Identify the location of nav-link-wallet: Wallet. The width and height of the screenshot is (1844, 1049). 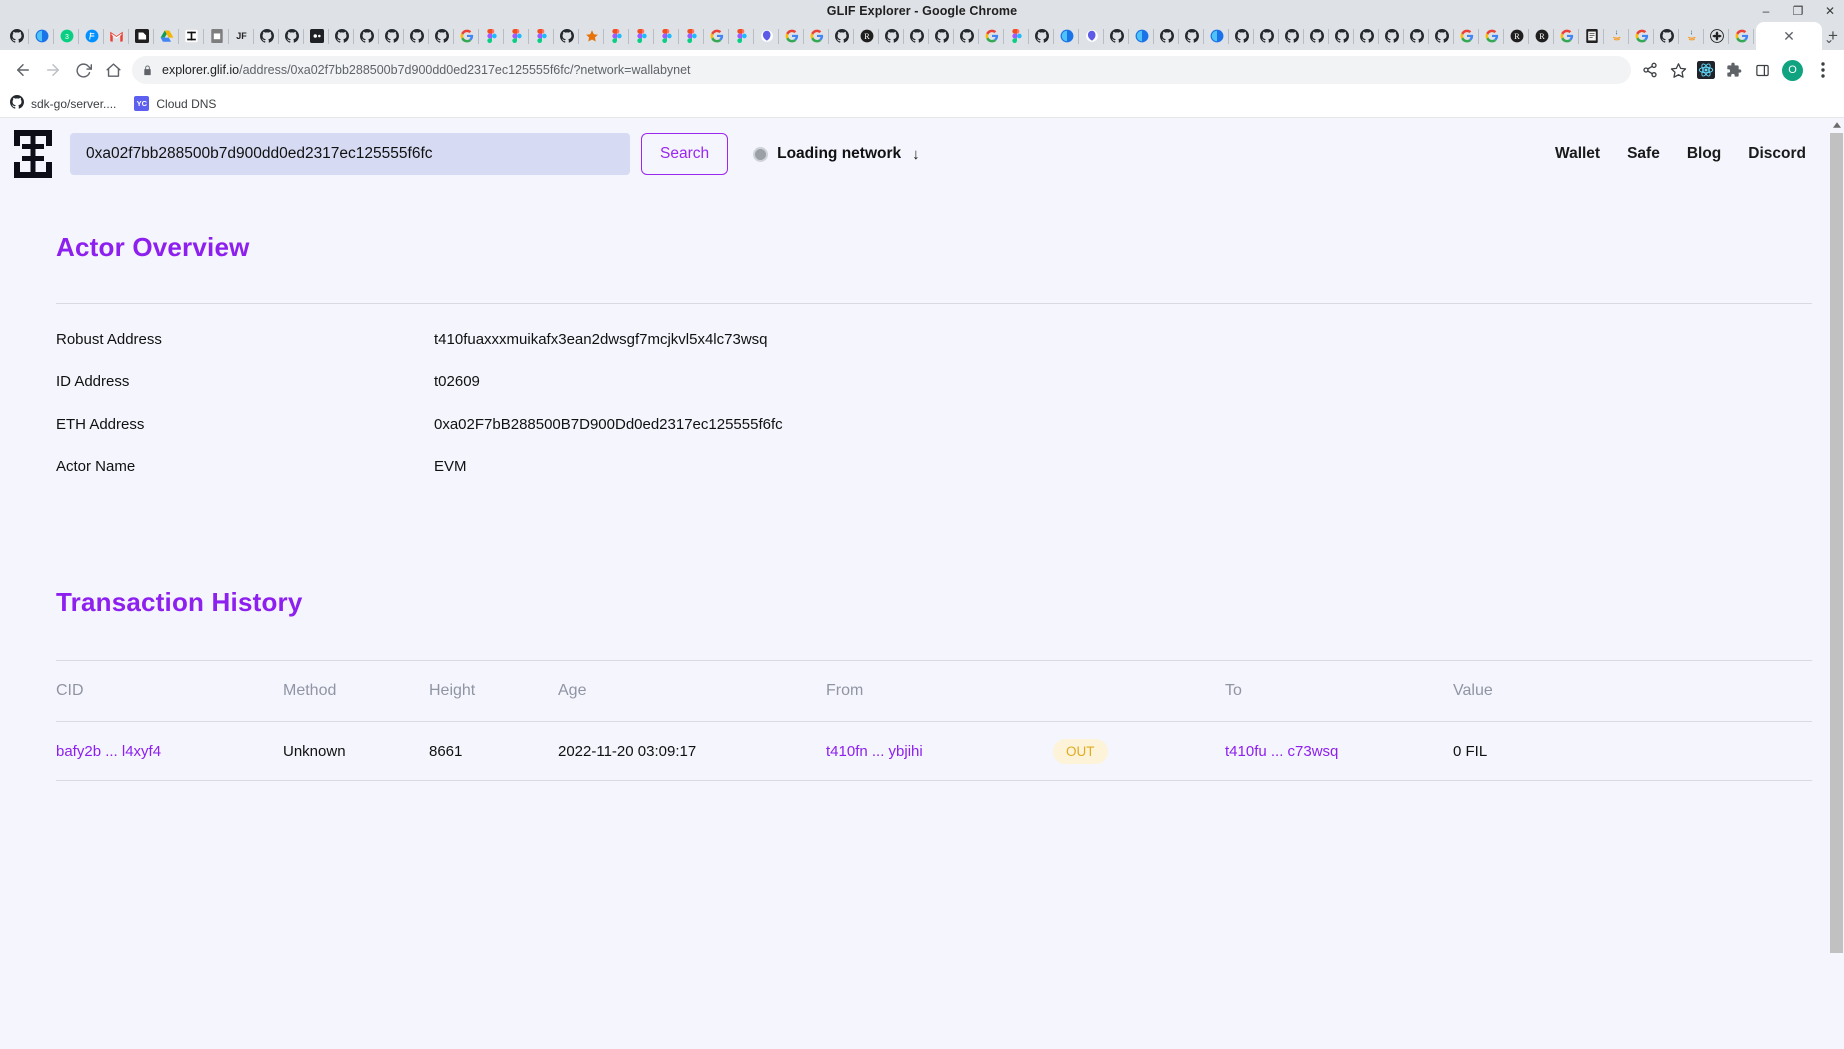
(1577, 154).